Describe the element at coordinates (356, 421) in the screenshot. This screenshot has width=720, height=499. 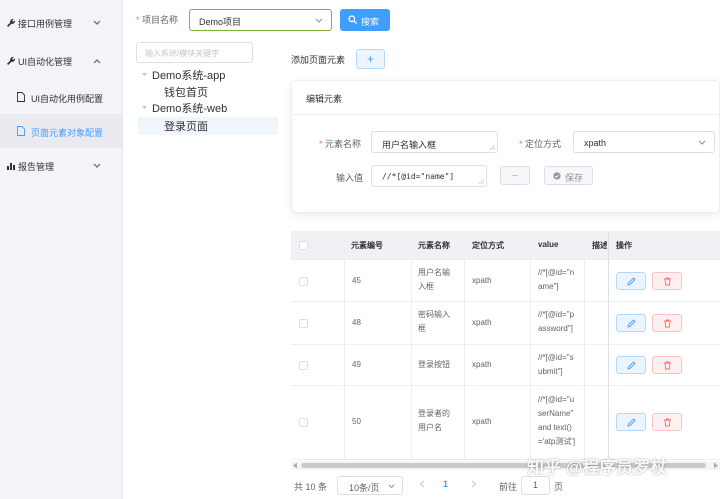
I see `cell-id: 50` at that location.